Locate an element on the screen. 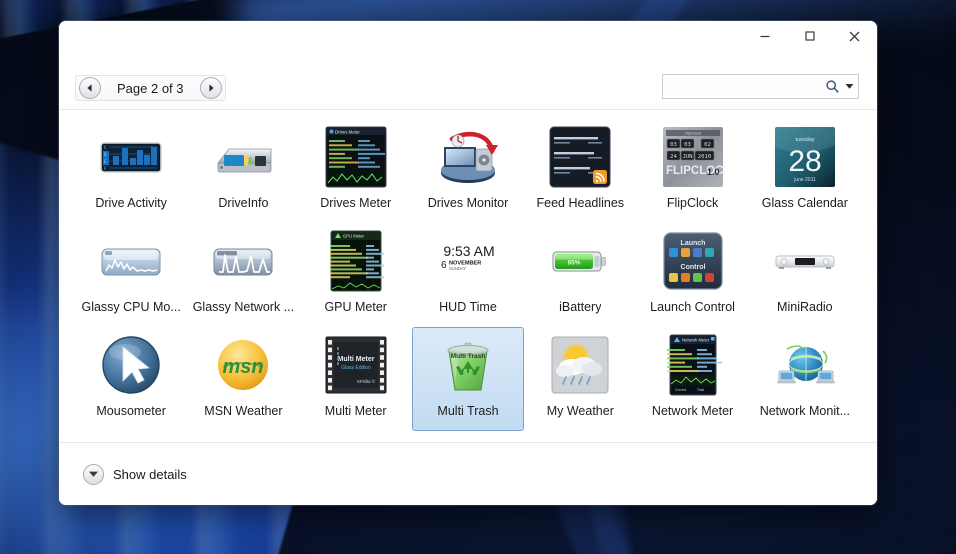 This screenshot has height=554, width=956. search-icon is located at coordinates (832, 86).